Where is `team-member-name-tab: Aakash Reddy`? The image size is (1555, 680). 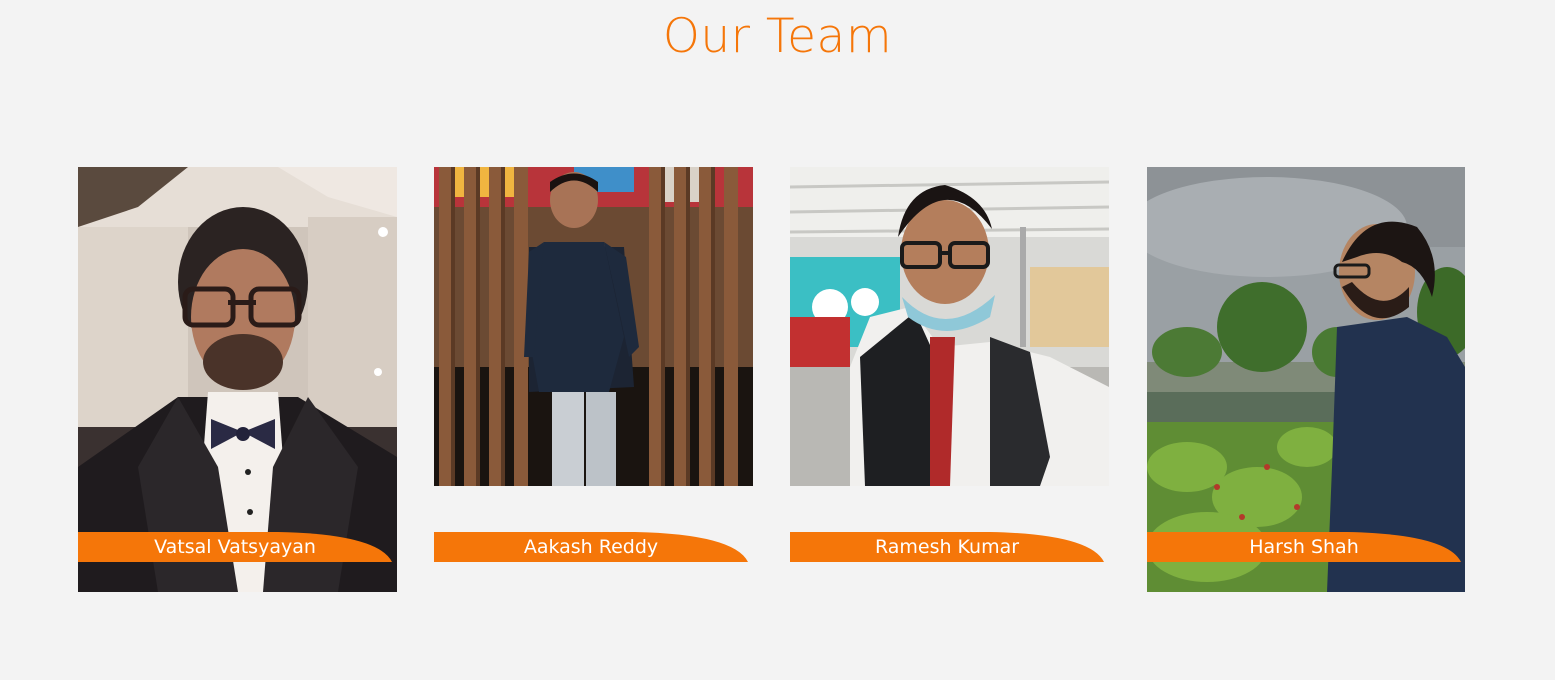 team-member-name-tab: Aakash Reddy is located at coordinates (591, 547).